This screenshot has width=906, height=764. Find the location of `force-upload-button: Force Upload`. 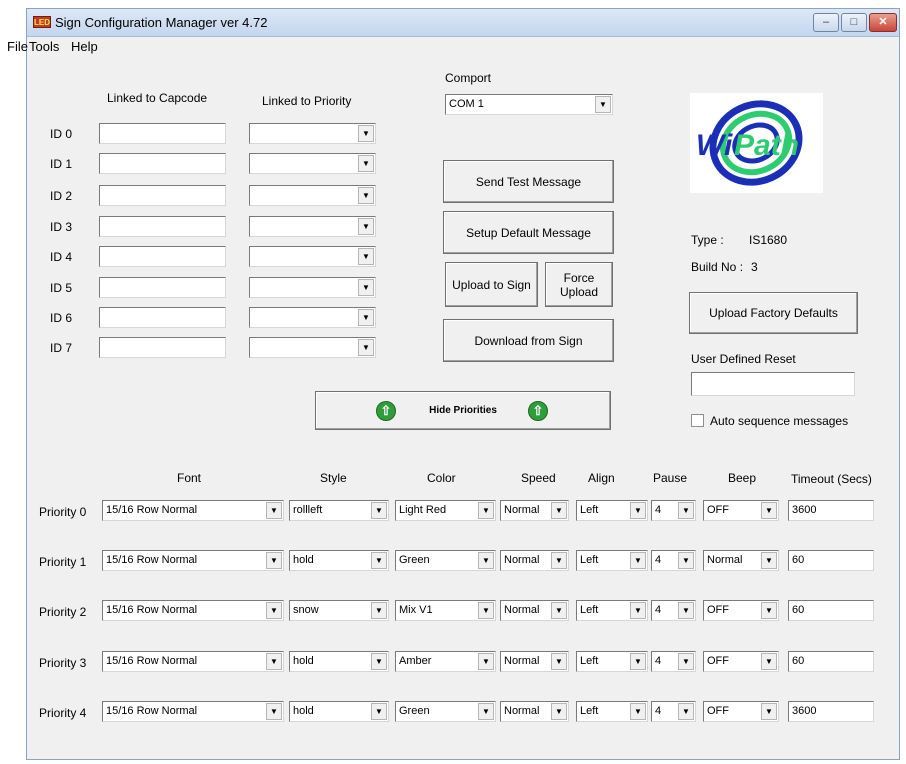

force-upload-button: Force Upload is located at coordinates (579, 284).